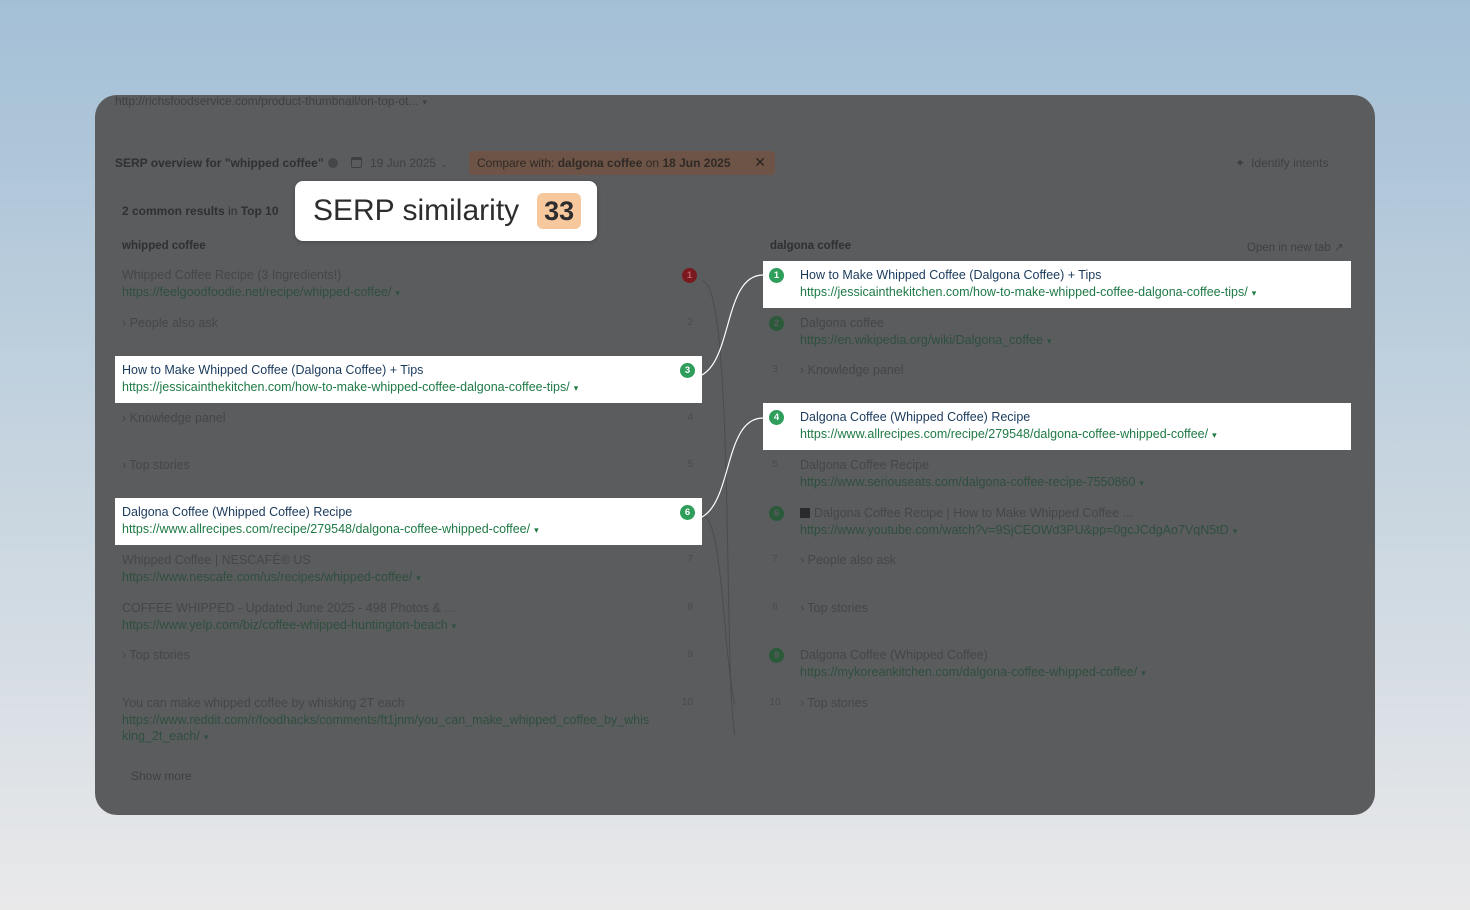 The height and width of the screenshot is (910, 1470). Describe the element at coordinates (776, 323) in the screenshot. I see `rank-badge: 2` at that location.